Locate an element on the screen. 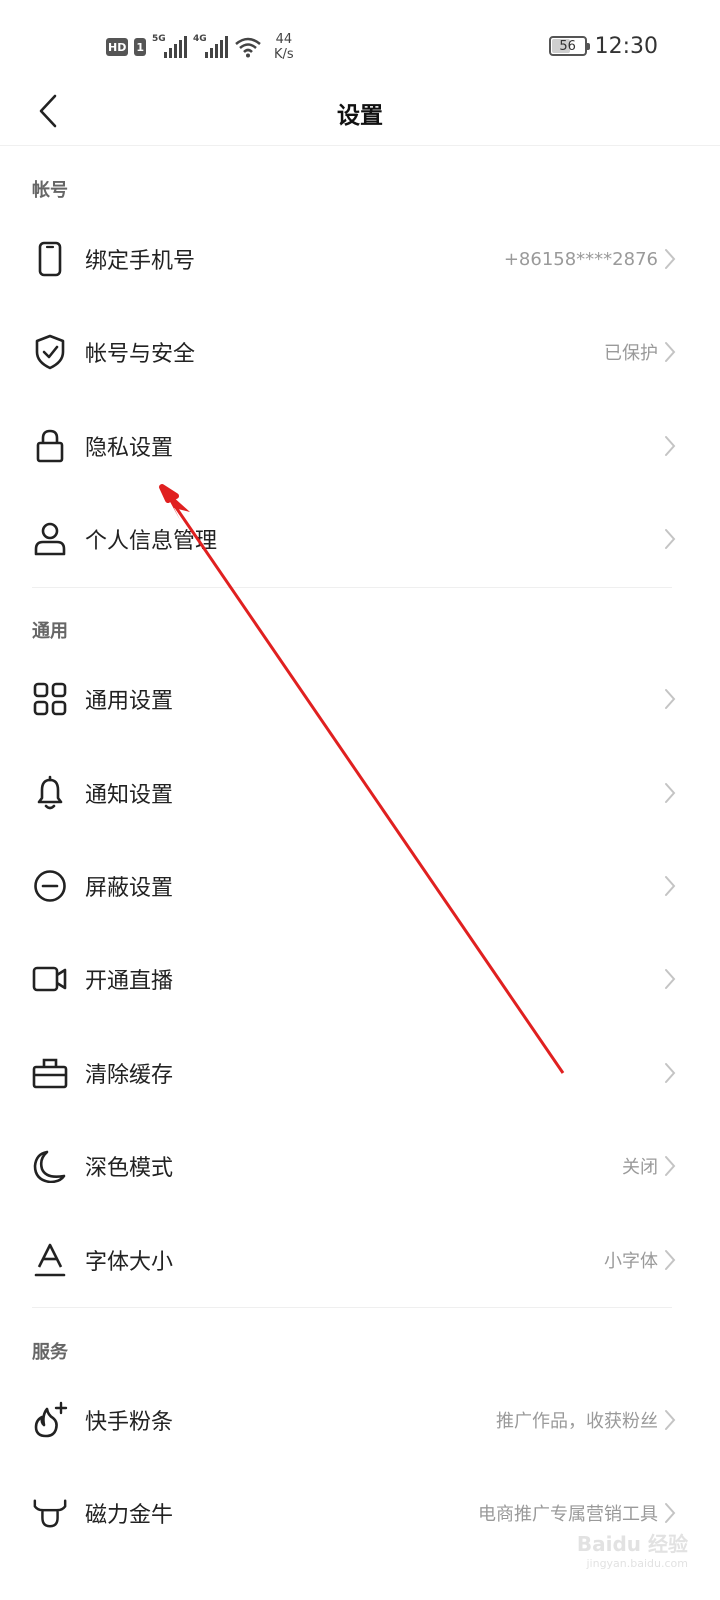 This screenshot has width=720, height=1600. status-left: HD 1 5G 4G 44 K/s is located at coordinates (200, 47).